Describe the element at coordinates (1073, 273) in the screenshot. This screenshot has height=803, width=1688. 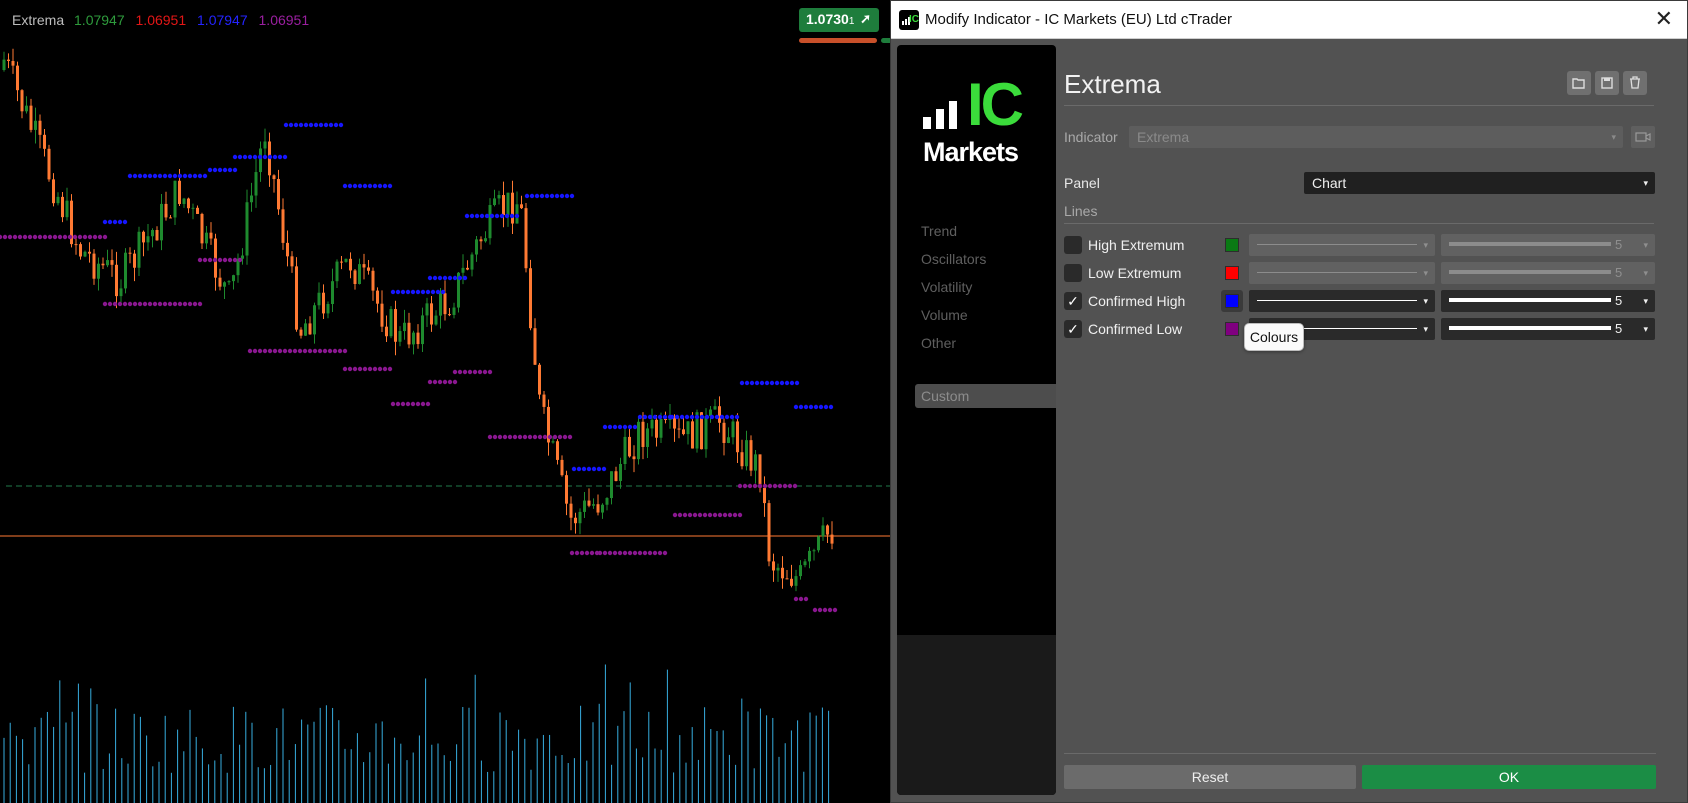
I see `low-extremum-checkbox` at that location.